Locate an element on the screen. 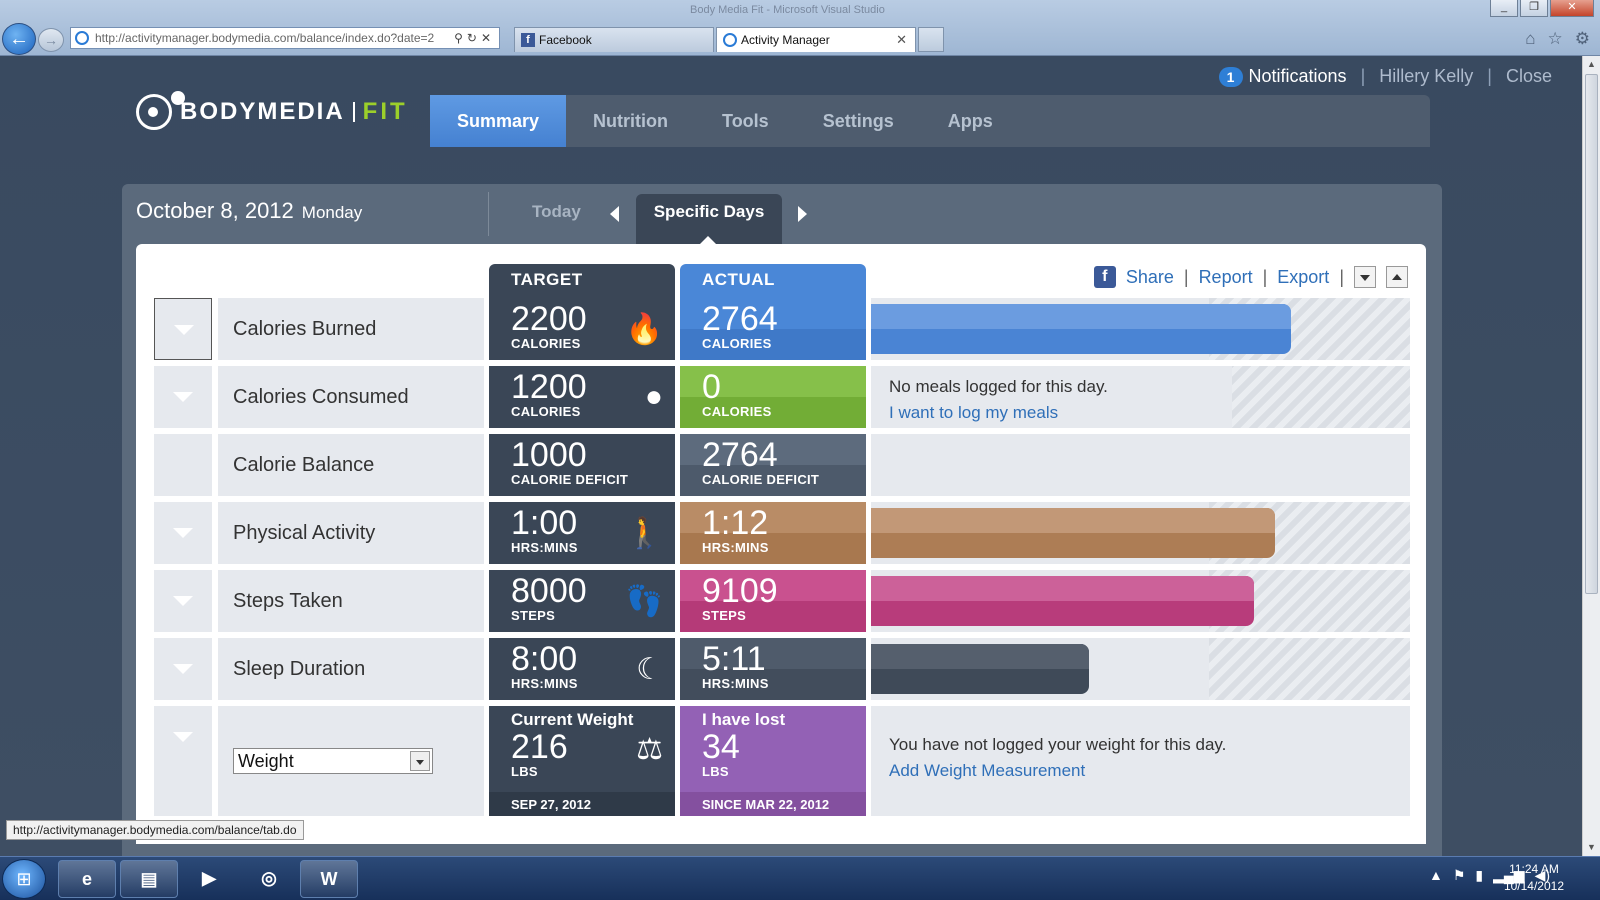  clock: 11:24 AM 10/14/2012 is located at coordinates (1534, 878).